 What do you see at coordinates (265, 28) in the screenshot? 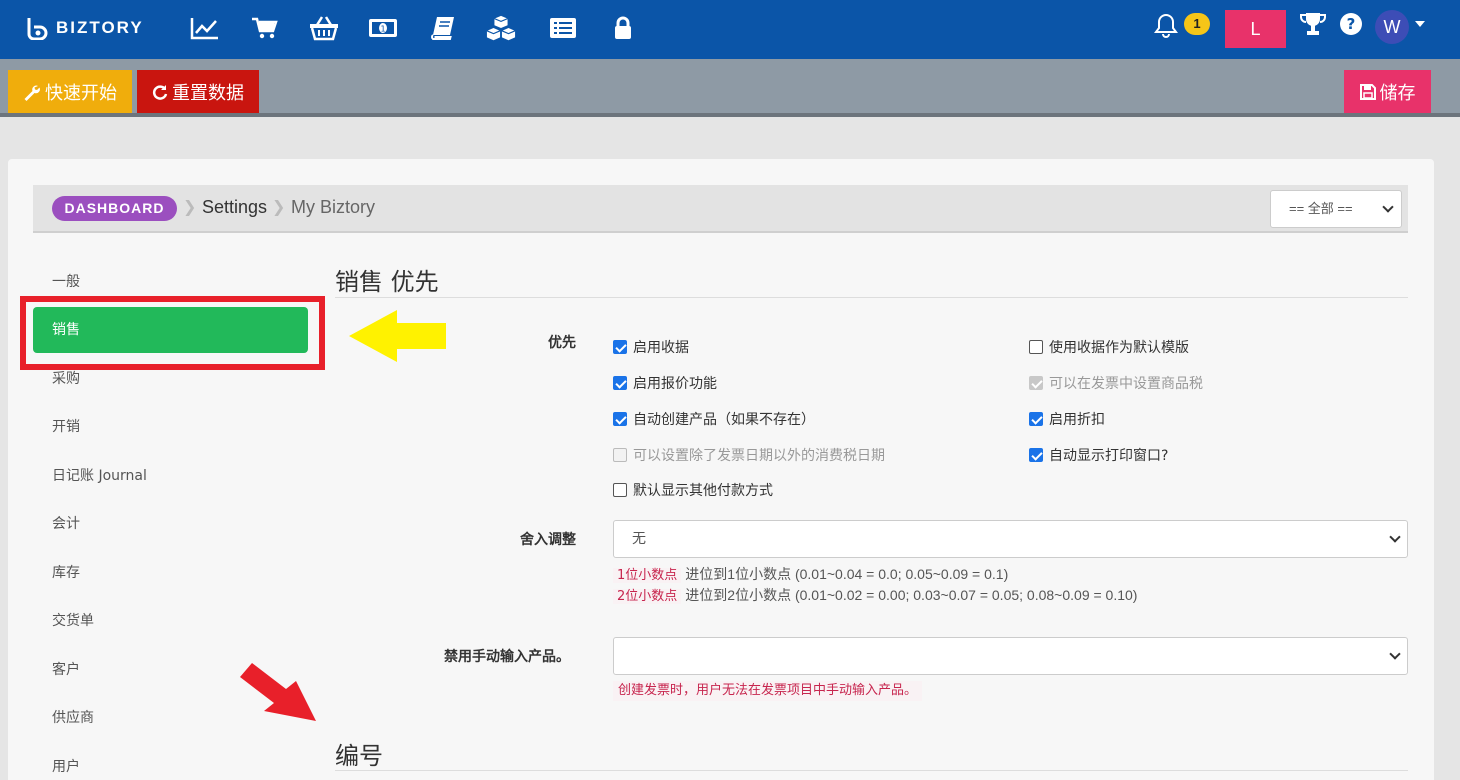
I see `cart-icon` at bounding box center [265, 28].